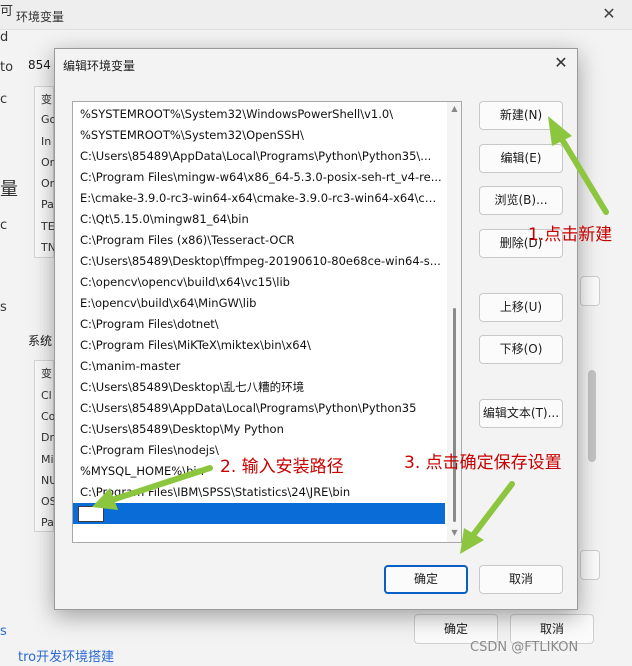  I want to click on arrow-to-ok-button, so click(487, 517).